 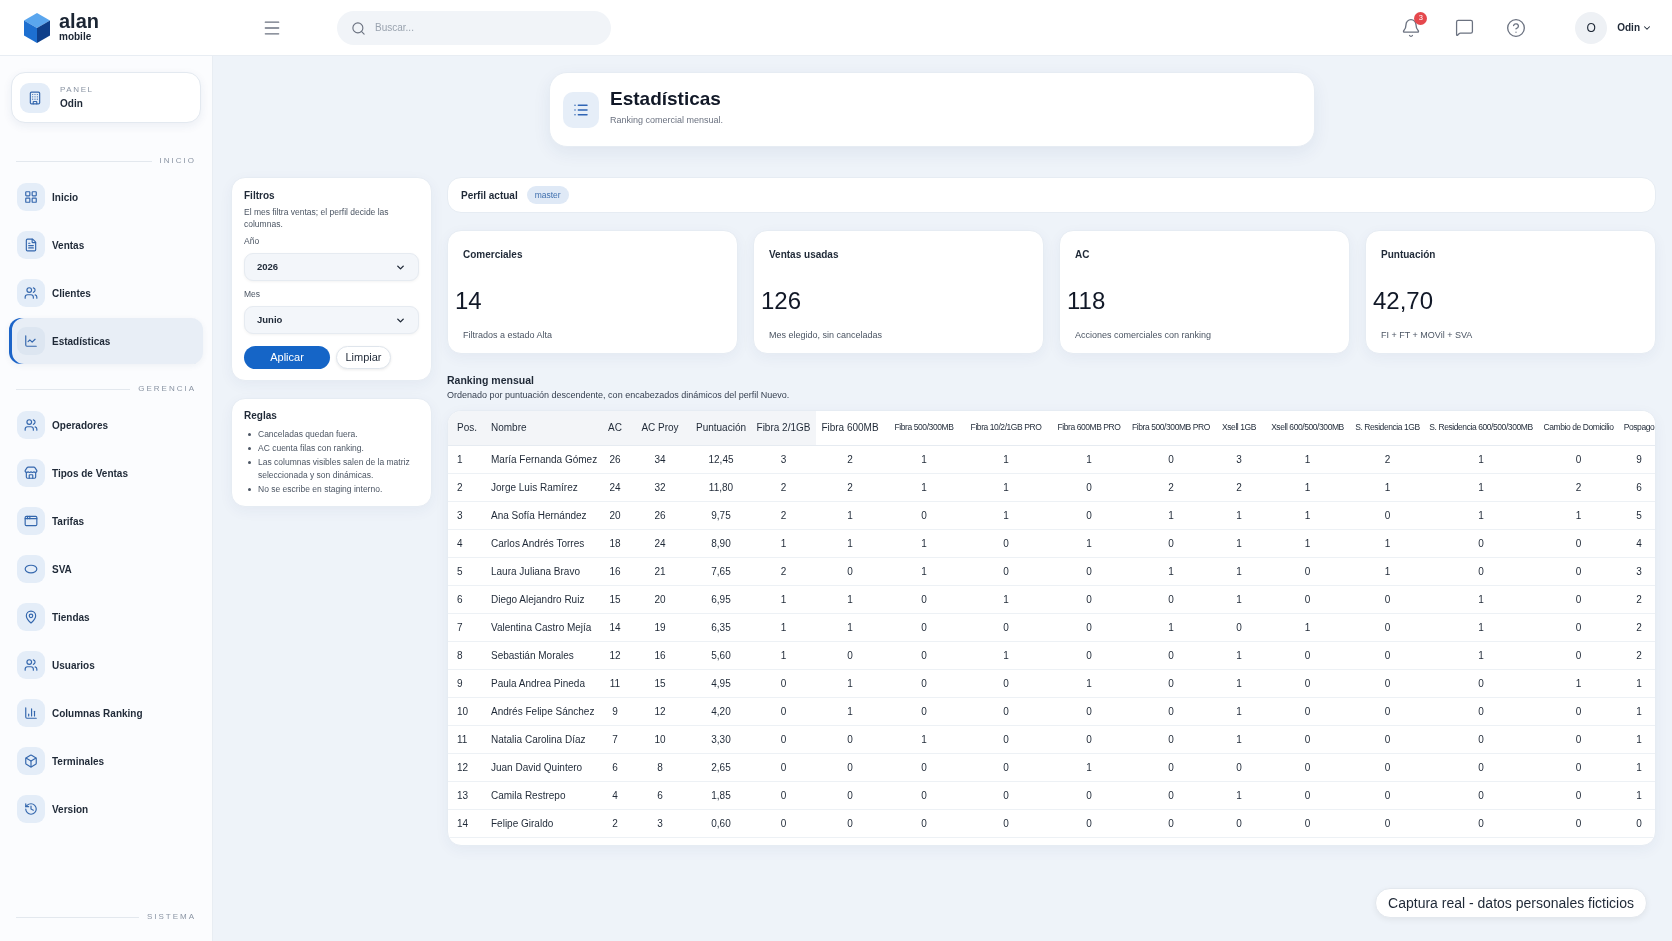 I want to click on grid-icon, so click(x=31, y=197).